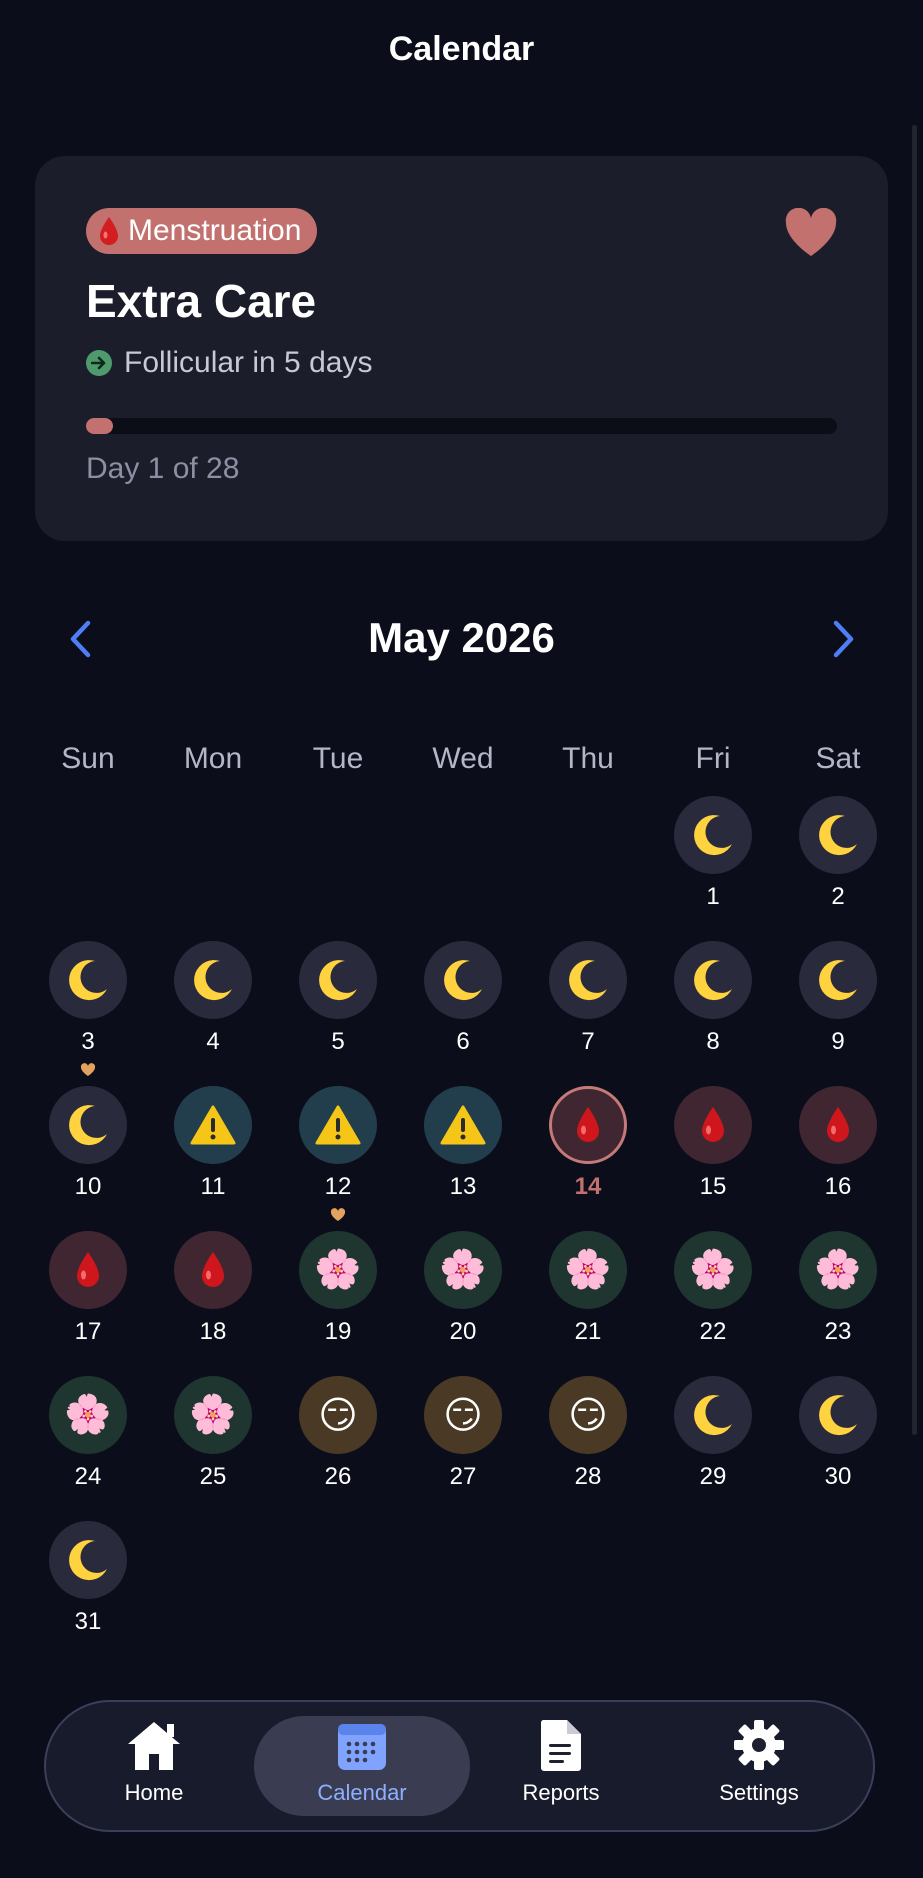 This screenshot has width=923, height=1878. Describe the element at coordinates (759, 1745) in the screenshot. I see `gear-icon` at that location.